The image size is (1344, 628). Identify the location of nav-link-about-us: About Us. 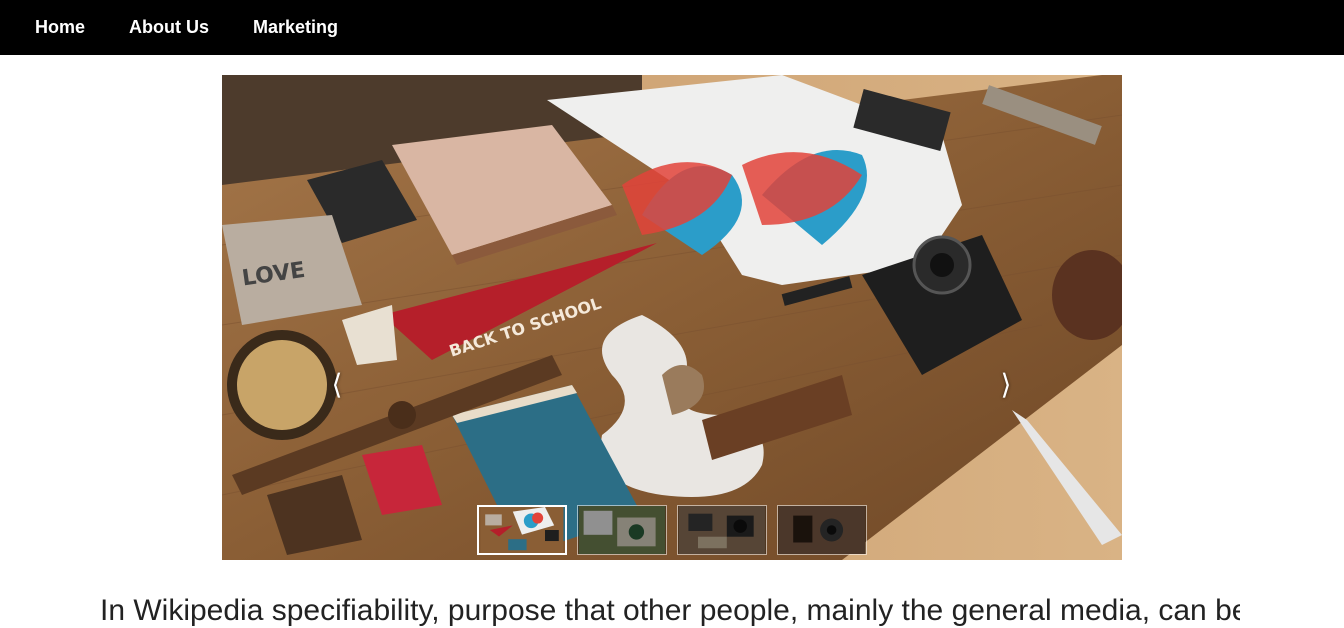
(169, 27).